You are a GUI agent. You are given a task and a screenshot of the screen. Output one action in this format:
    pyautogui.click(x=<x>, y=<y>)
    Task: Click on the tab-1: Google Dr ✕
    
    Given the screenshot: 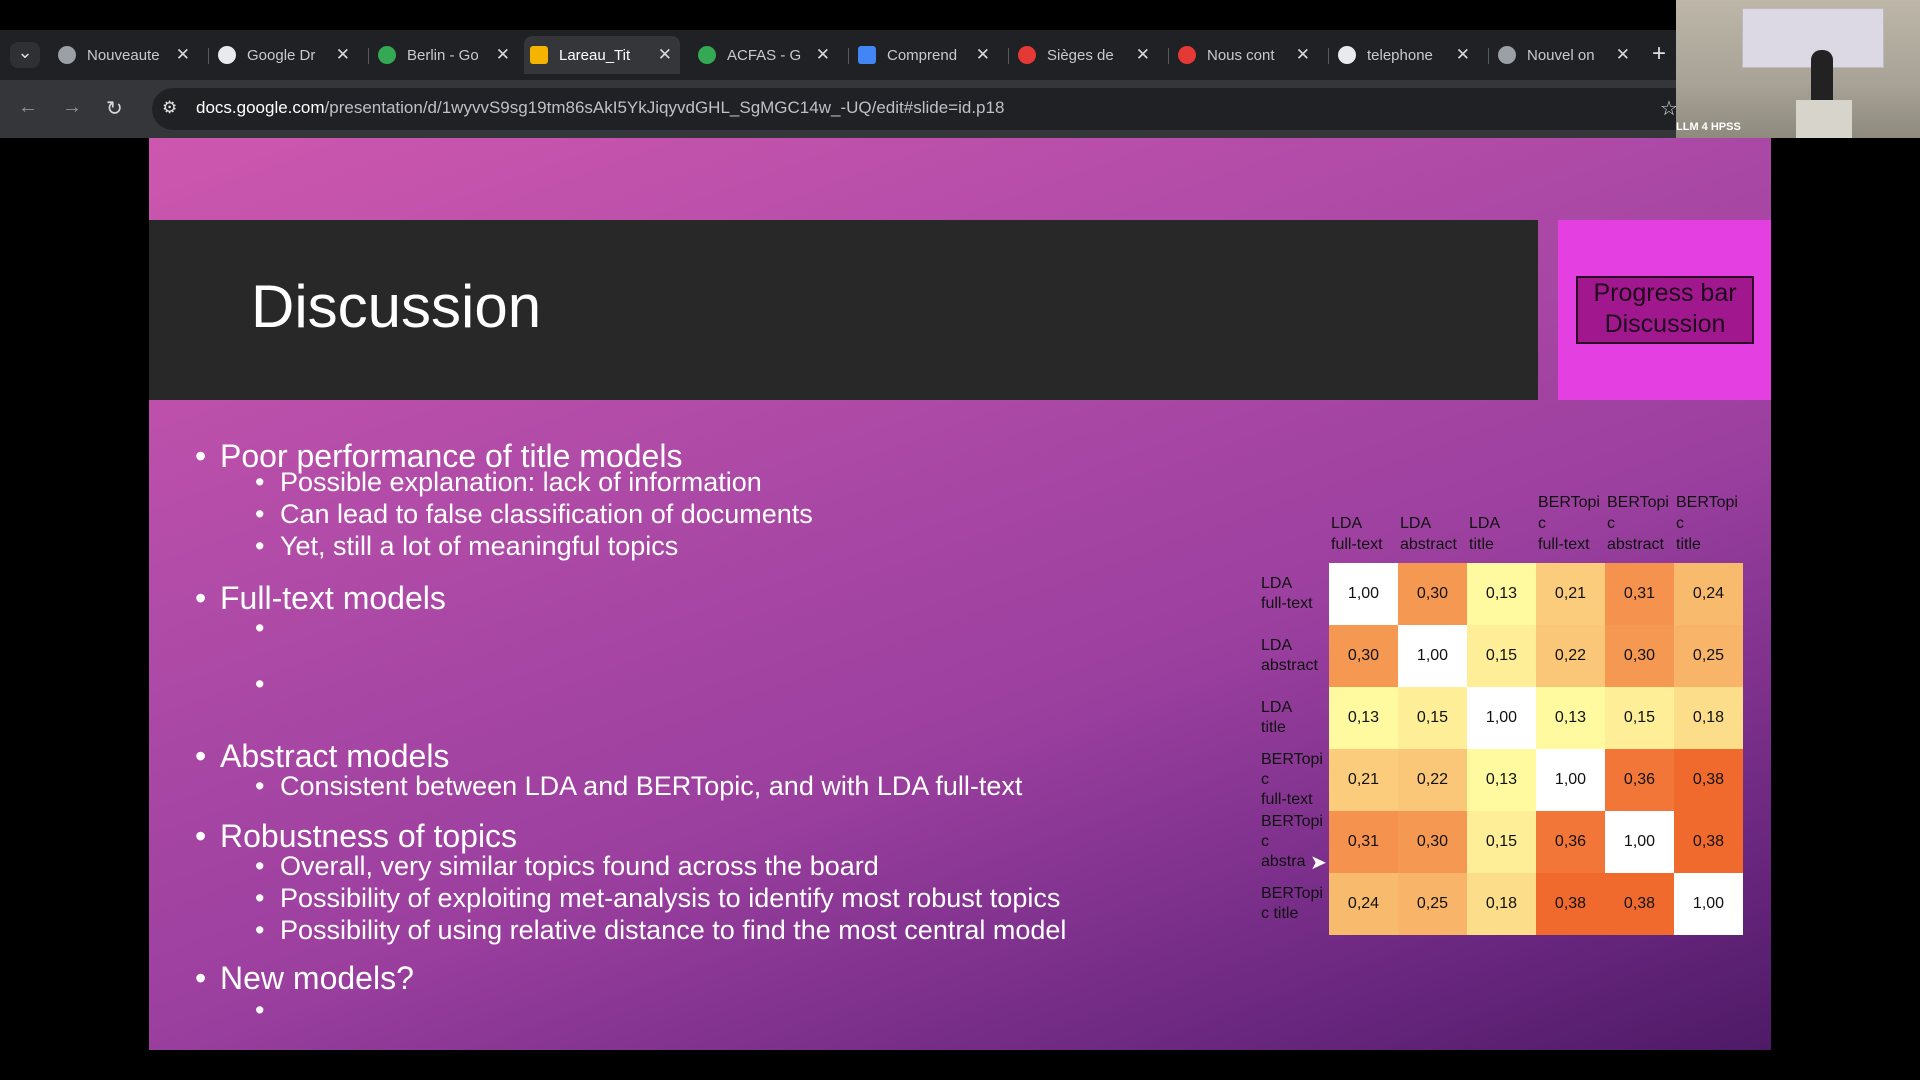 What is the action you would take?
    pyautogui.click(x=288, y=55)
    